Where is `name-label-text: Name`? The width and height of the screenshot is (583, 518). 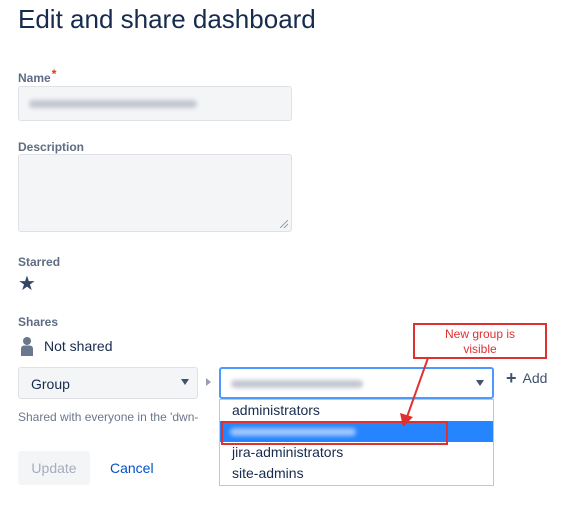 name-label-text: Name is located at coordinates (34, 78).